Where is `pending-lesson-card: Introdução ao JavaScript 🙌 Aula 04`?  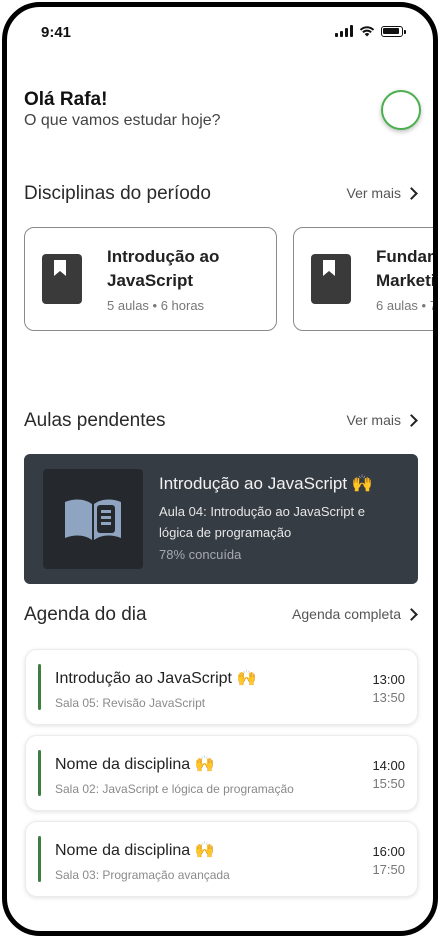 pending-lesson-card: Introdução ao JavaScript 🙌 Aula 04 is located at coordinates (221, 519).